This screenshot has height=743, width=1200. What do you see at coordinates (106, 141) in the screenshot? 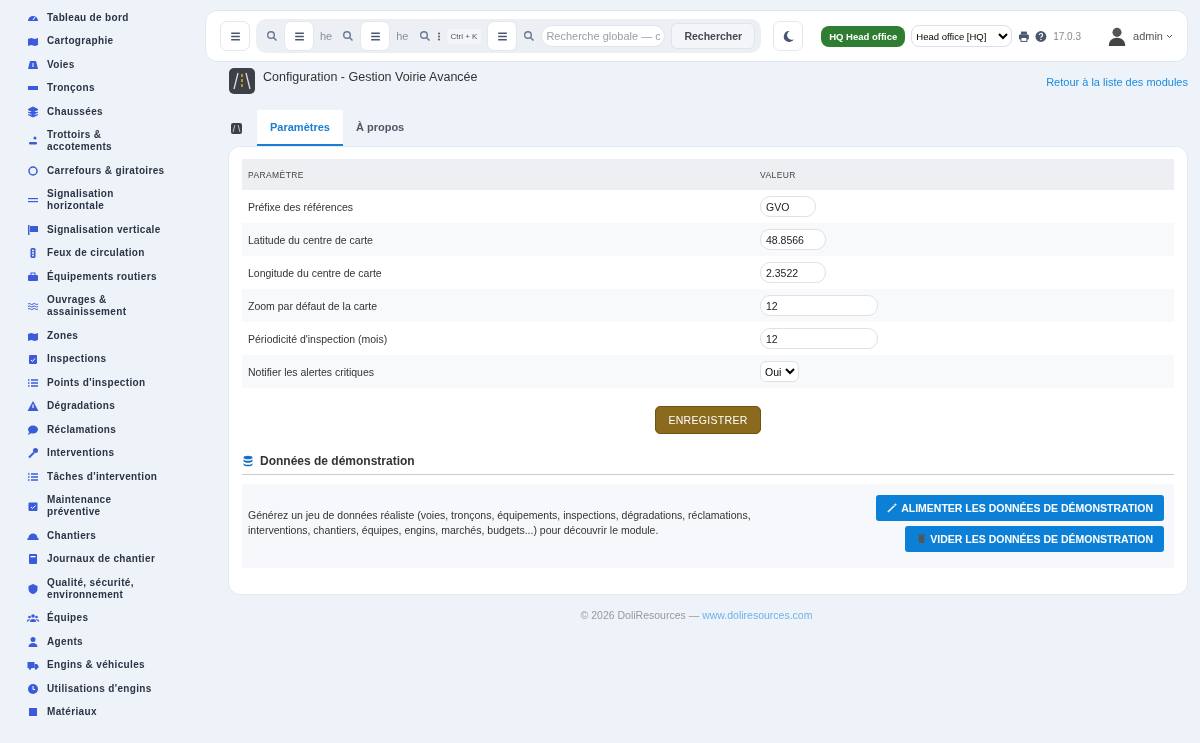
I see `sidebar-item: Trottoirs & accotements` at bounding box center [106, 141].